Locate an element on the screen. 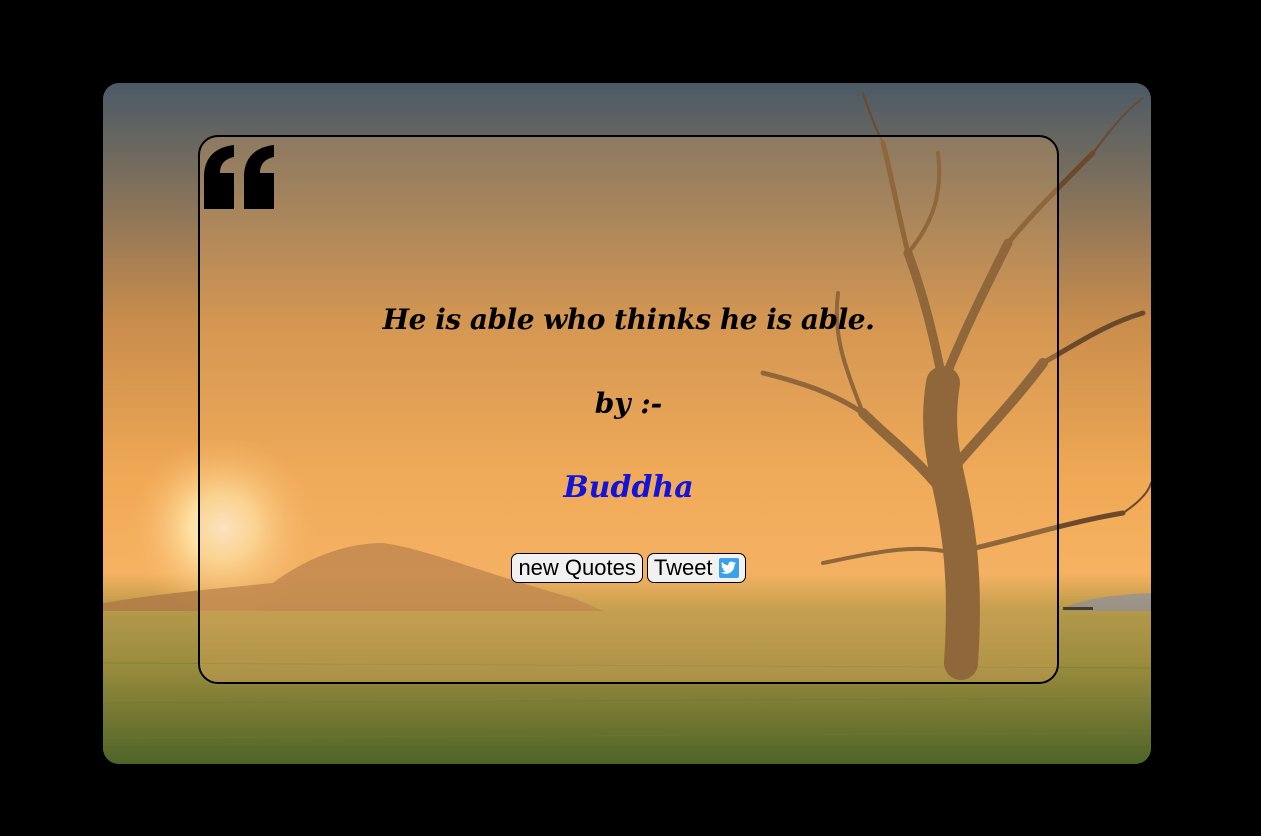 This screenshot has height=836, width=1261. tweet-button: Tweet is located at coordinates (696, 568).